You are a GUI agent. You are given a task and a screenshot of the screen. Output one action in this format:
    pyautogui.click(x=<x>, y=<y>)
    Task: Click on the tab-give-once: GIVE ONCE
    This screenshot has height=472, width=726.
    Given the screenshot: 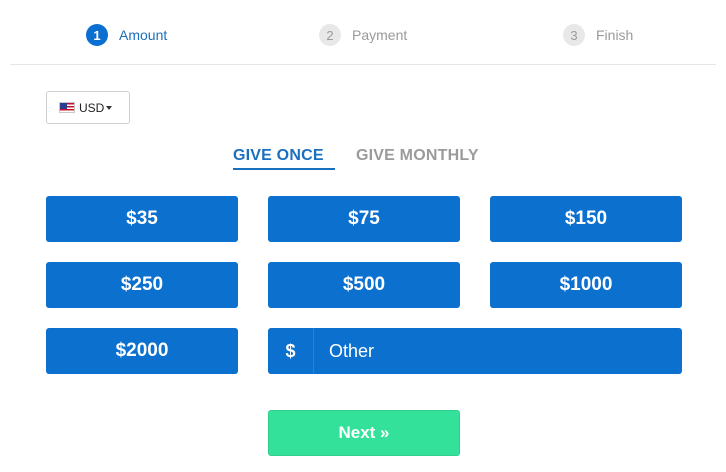 What is the action you would take?
    pyautogui.click(x=278, y=156)
    